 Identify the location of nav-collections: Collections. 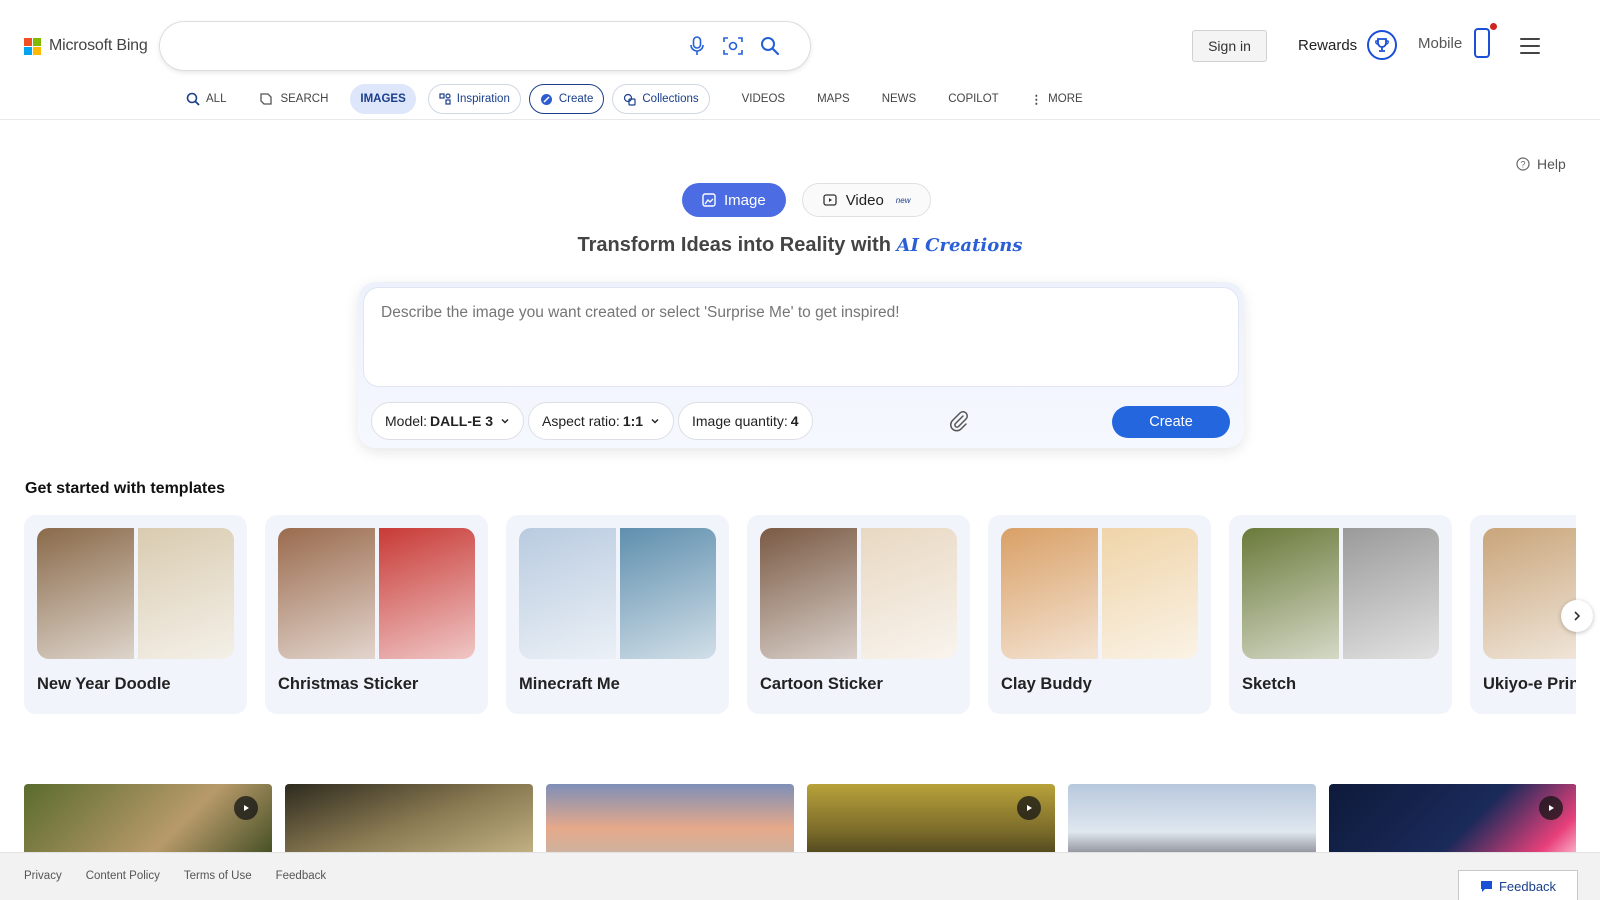
(661, 99).